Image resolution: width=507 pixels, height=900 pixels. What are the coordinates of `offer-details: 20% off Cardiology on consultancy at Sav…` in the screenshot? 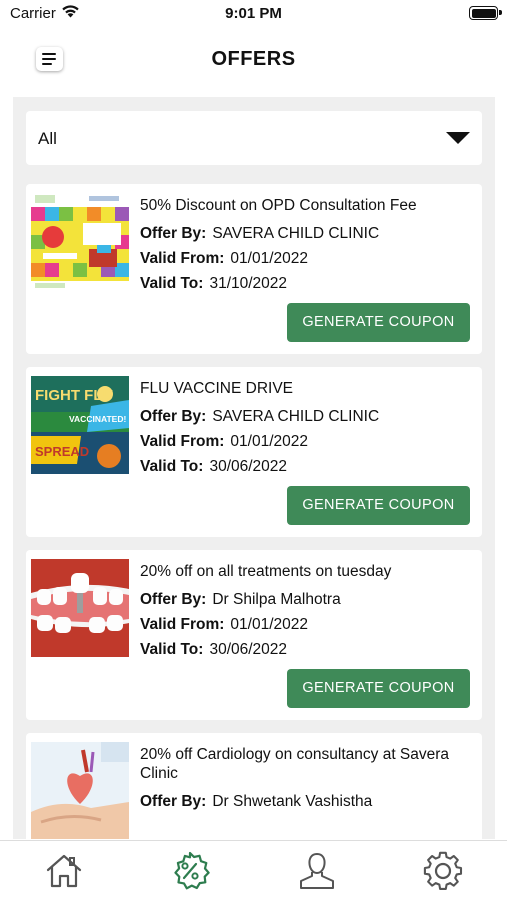 It's located at (307, 779).